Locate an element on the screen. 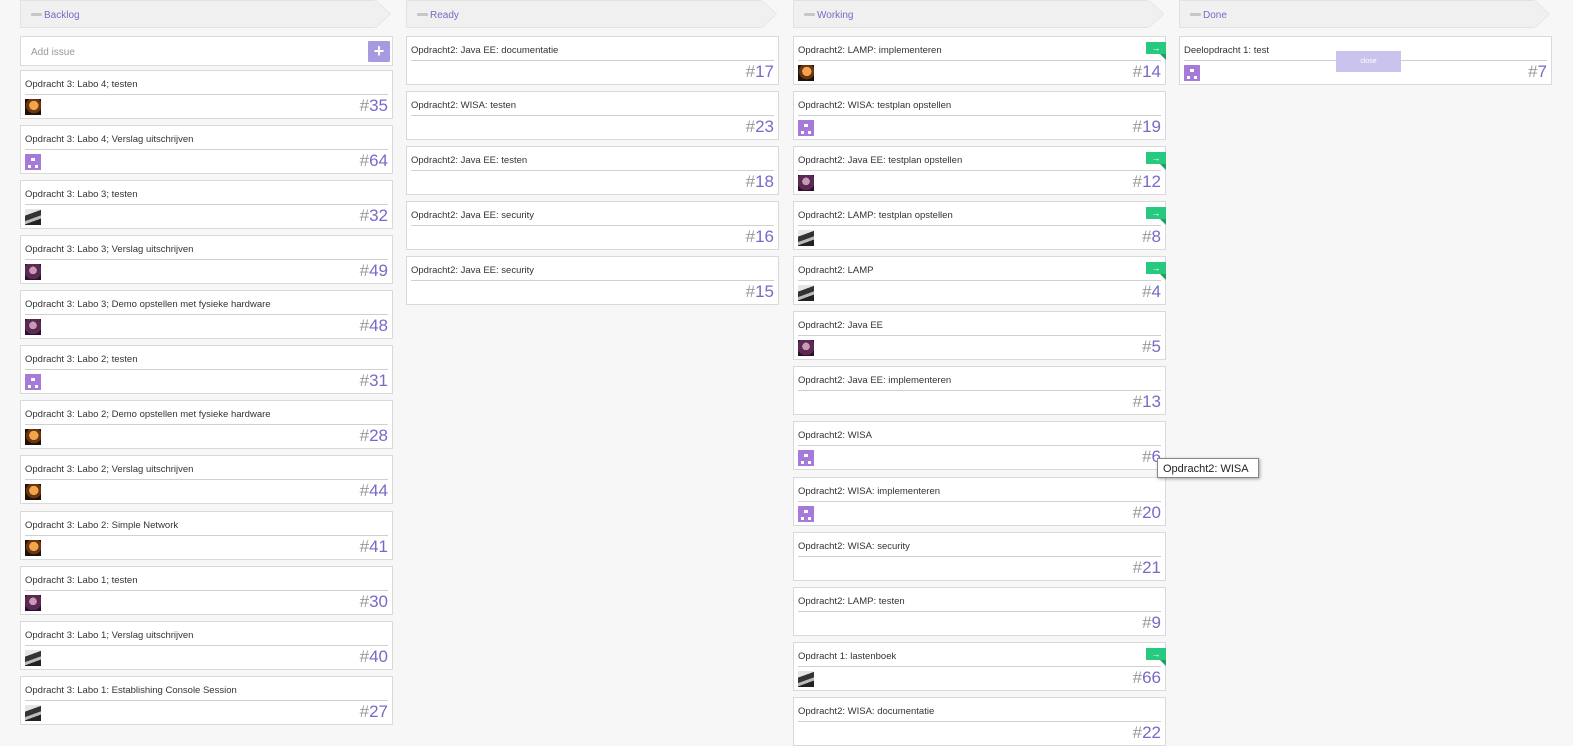  issue-card: Opdracht 3: Labo 4; testen #35 is located at coordinates (206, 94).